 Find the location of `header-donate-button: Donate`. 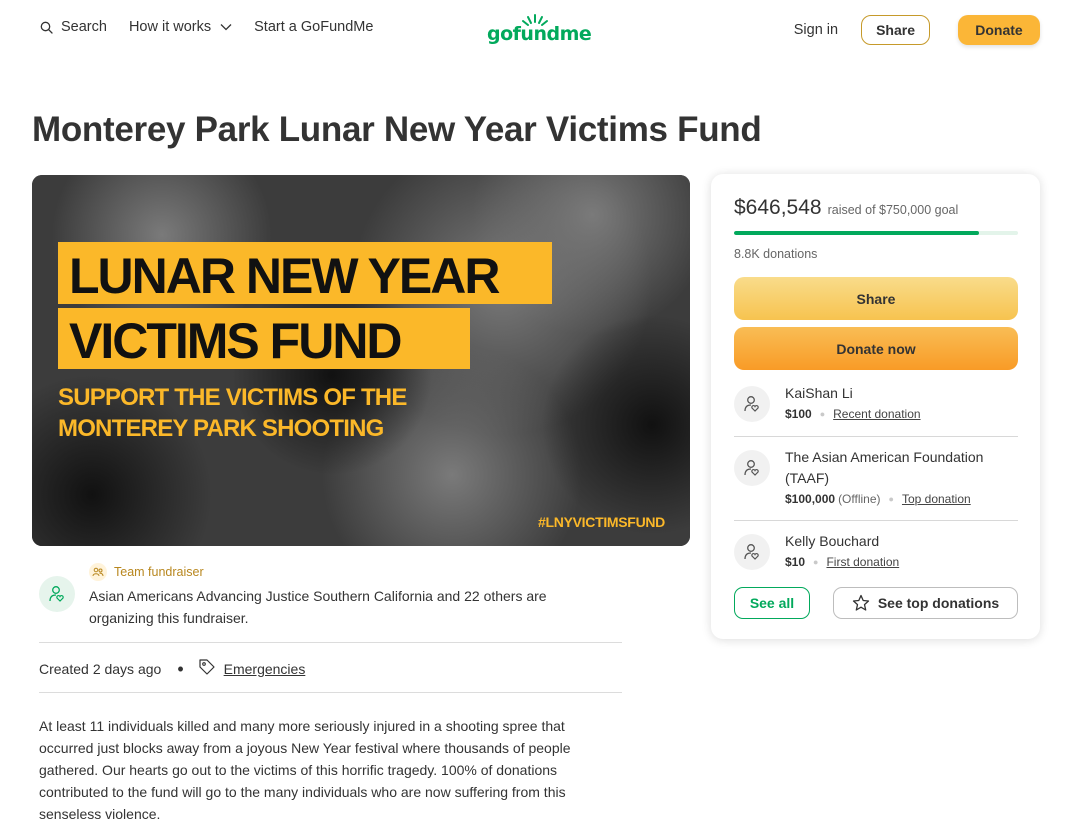

header-donate-button: Donate is located at coordinates (999, 30).